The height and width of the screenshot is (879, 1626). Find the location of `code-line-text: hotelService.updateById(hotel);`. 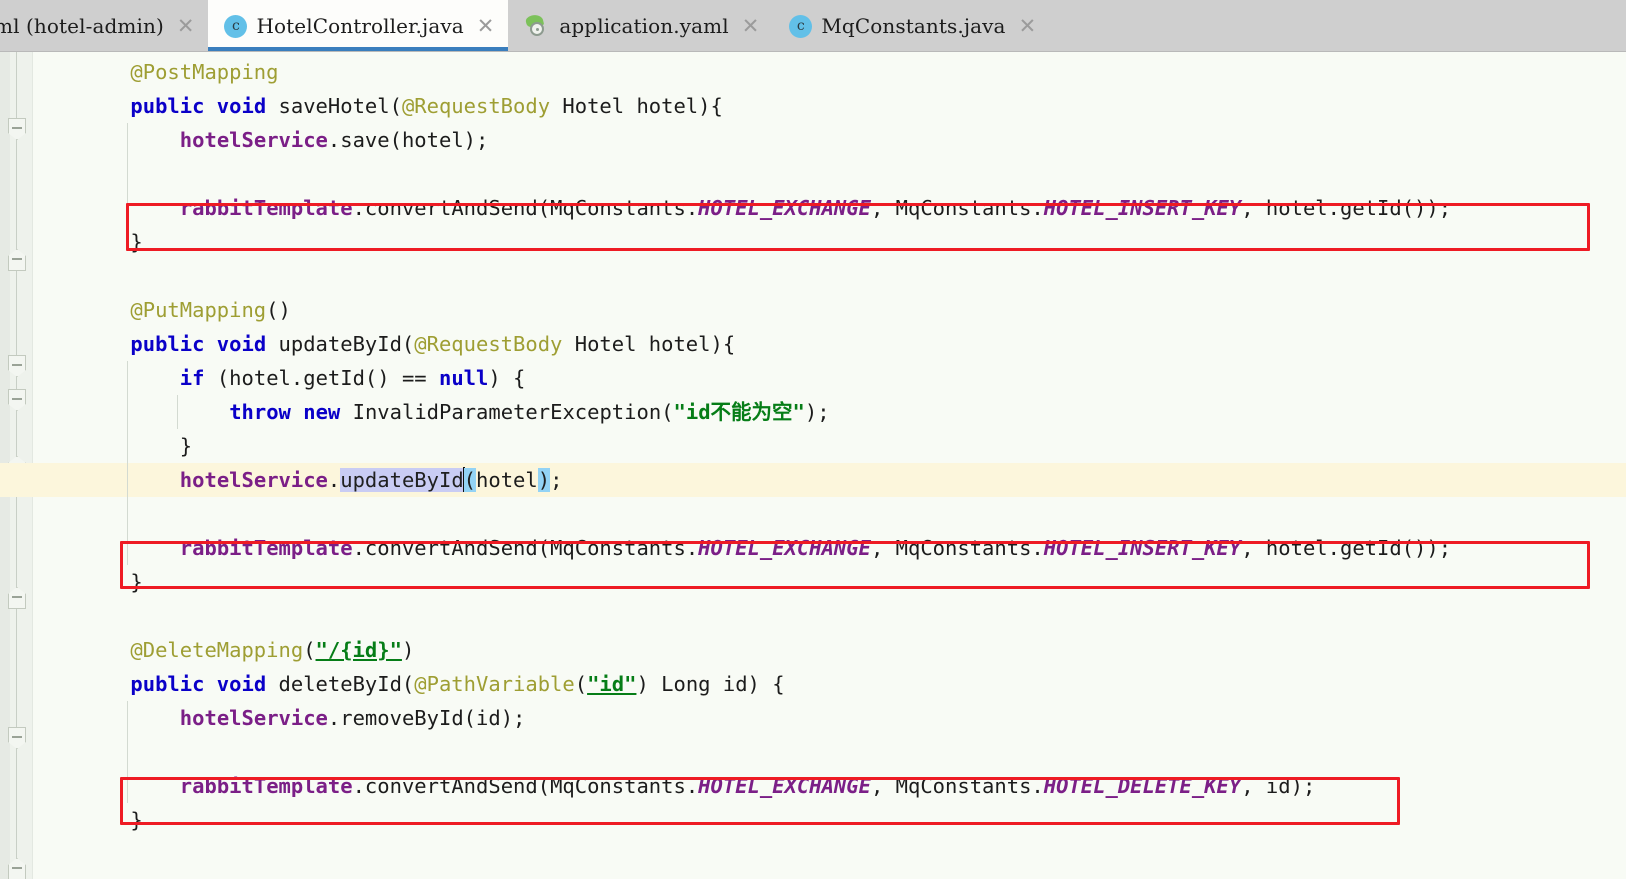

code-line-text: hotelService.updateById(hotel); is located at coordinates (370, 479).